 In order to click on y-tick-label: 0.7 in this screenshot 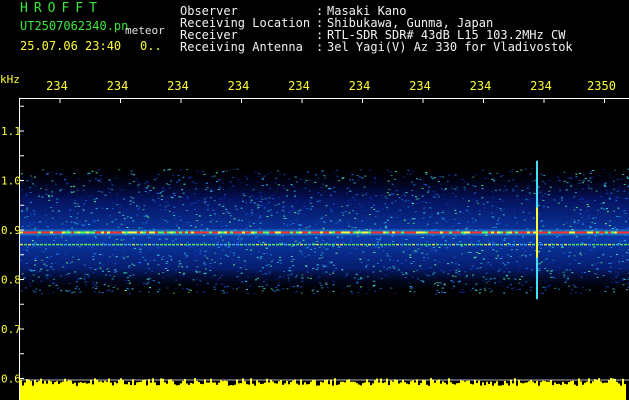, I will do `click(11, 329)`.